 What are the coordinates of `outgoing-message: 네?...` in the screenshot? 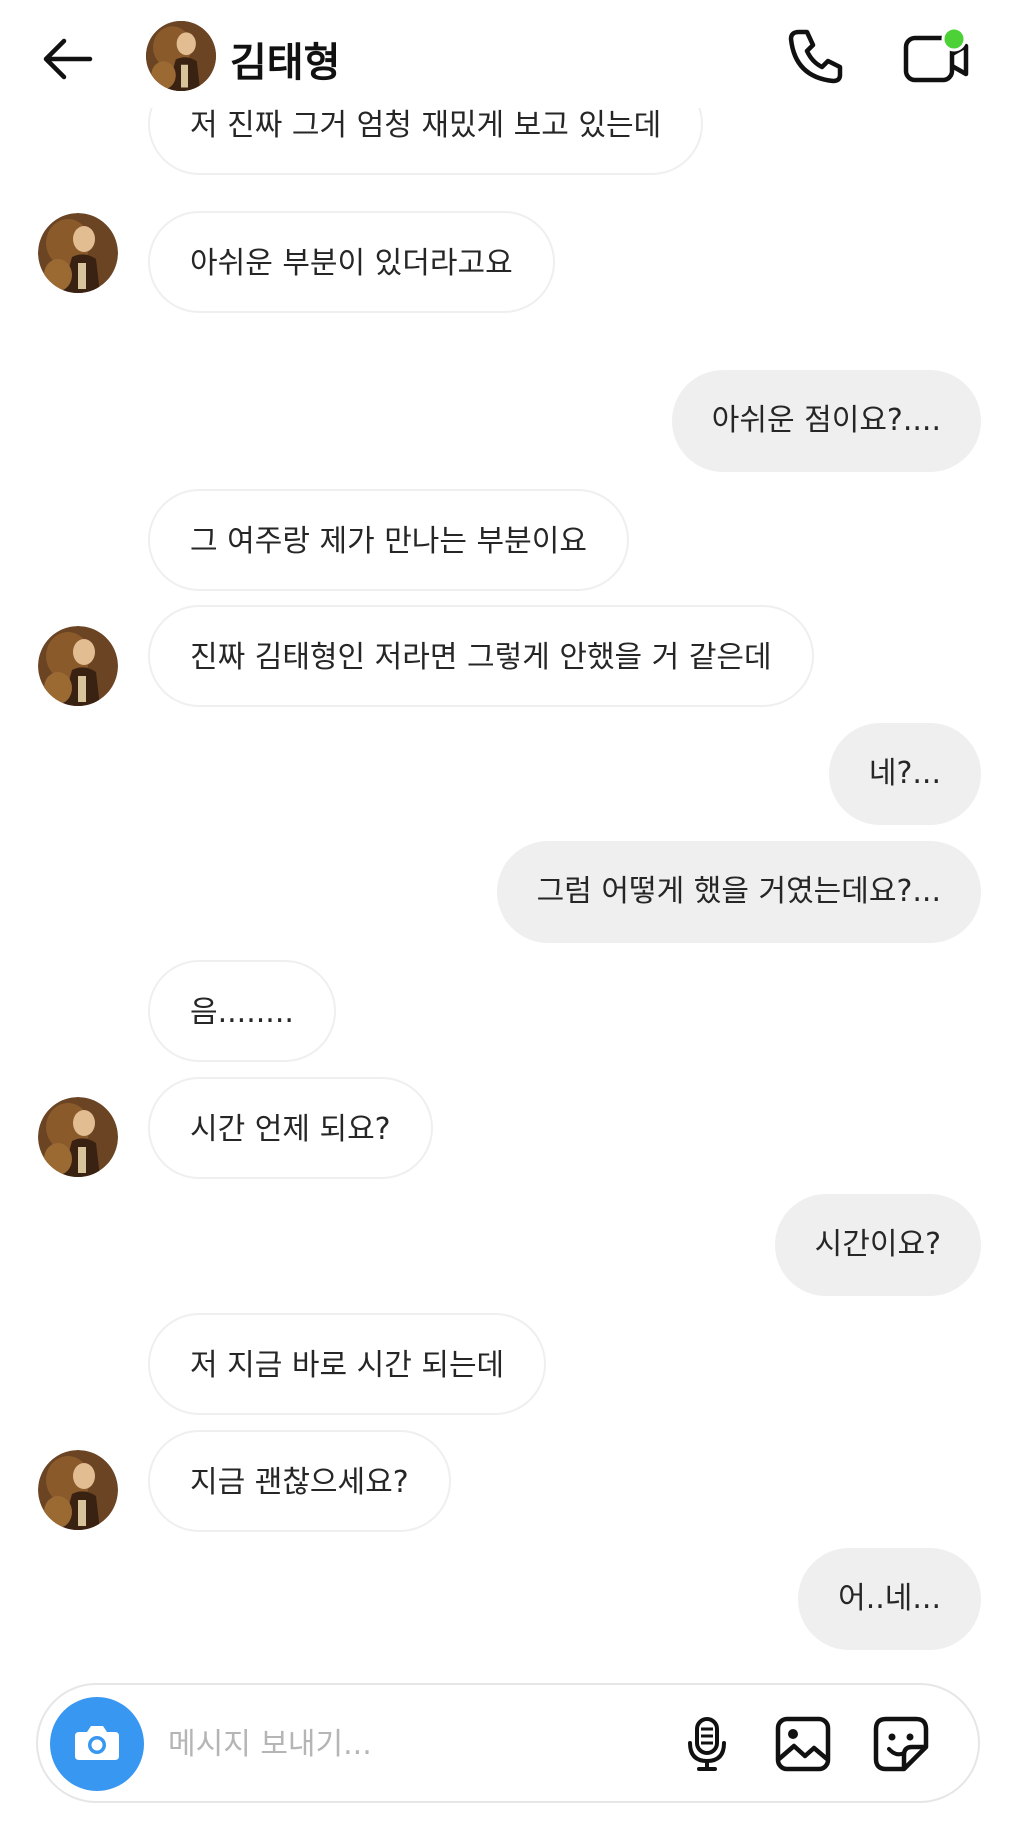 It's located at (904, 774).